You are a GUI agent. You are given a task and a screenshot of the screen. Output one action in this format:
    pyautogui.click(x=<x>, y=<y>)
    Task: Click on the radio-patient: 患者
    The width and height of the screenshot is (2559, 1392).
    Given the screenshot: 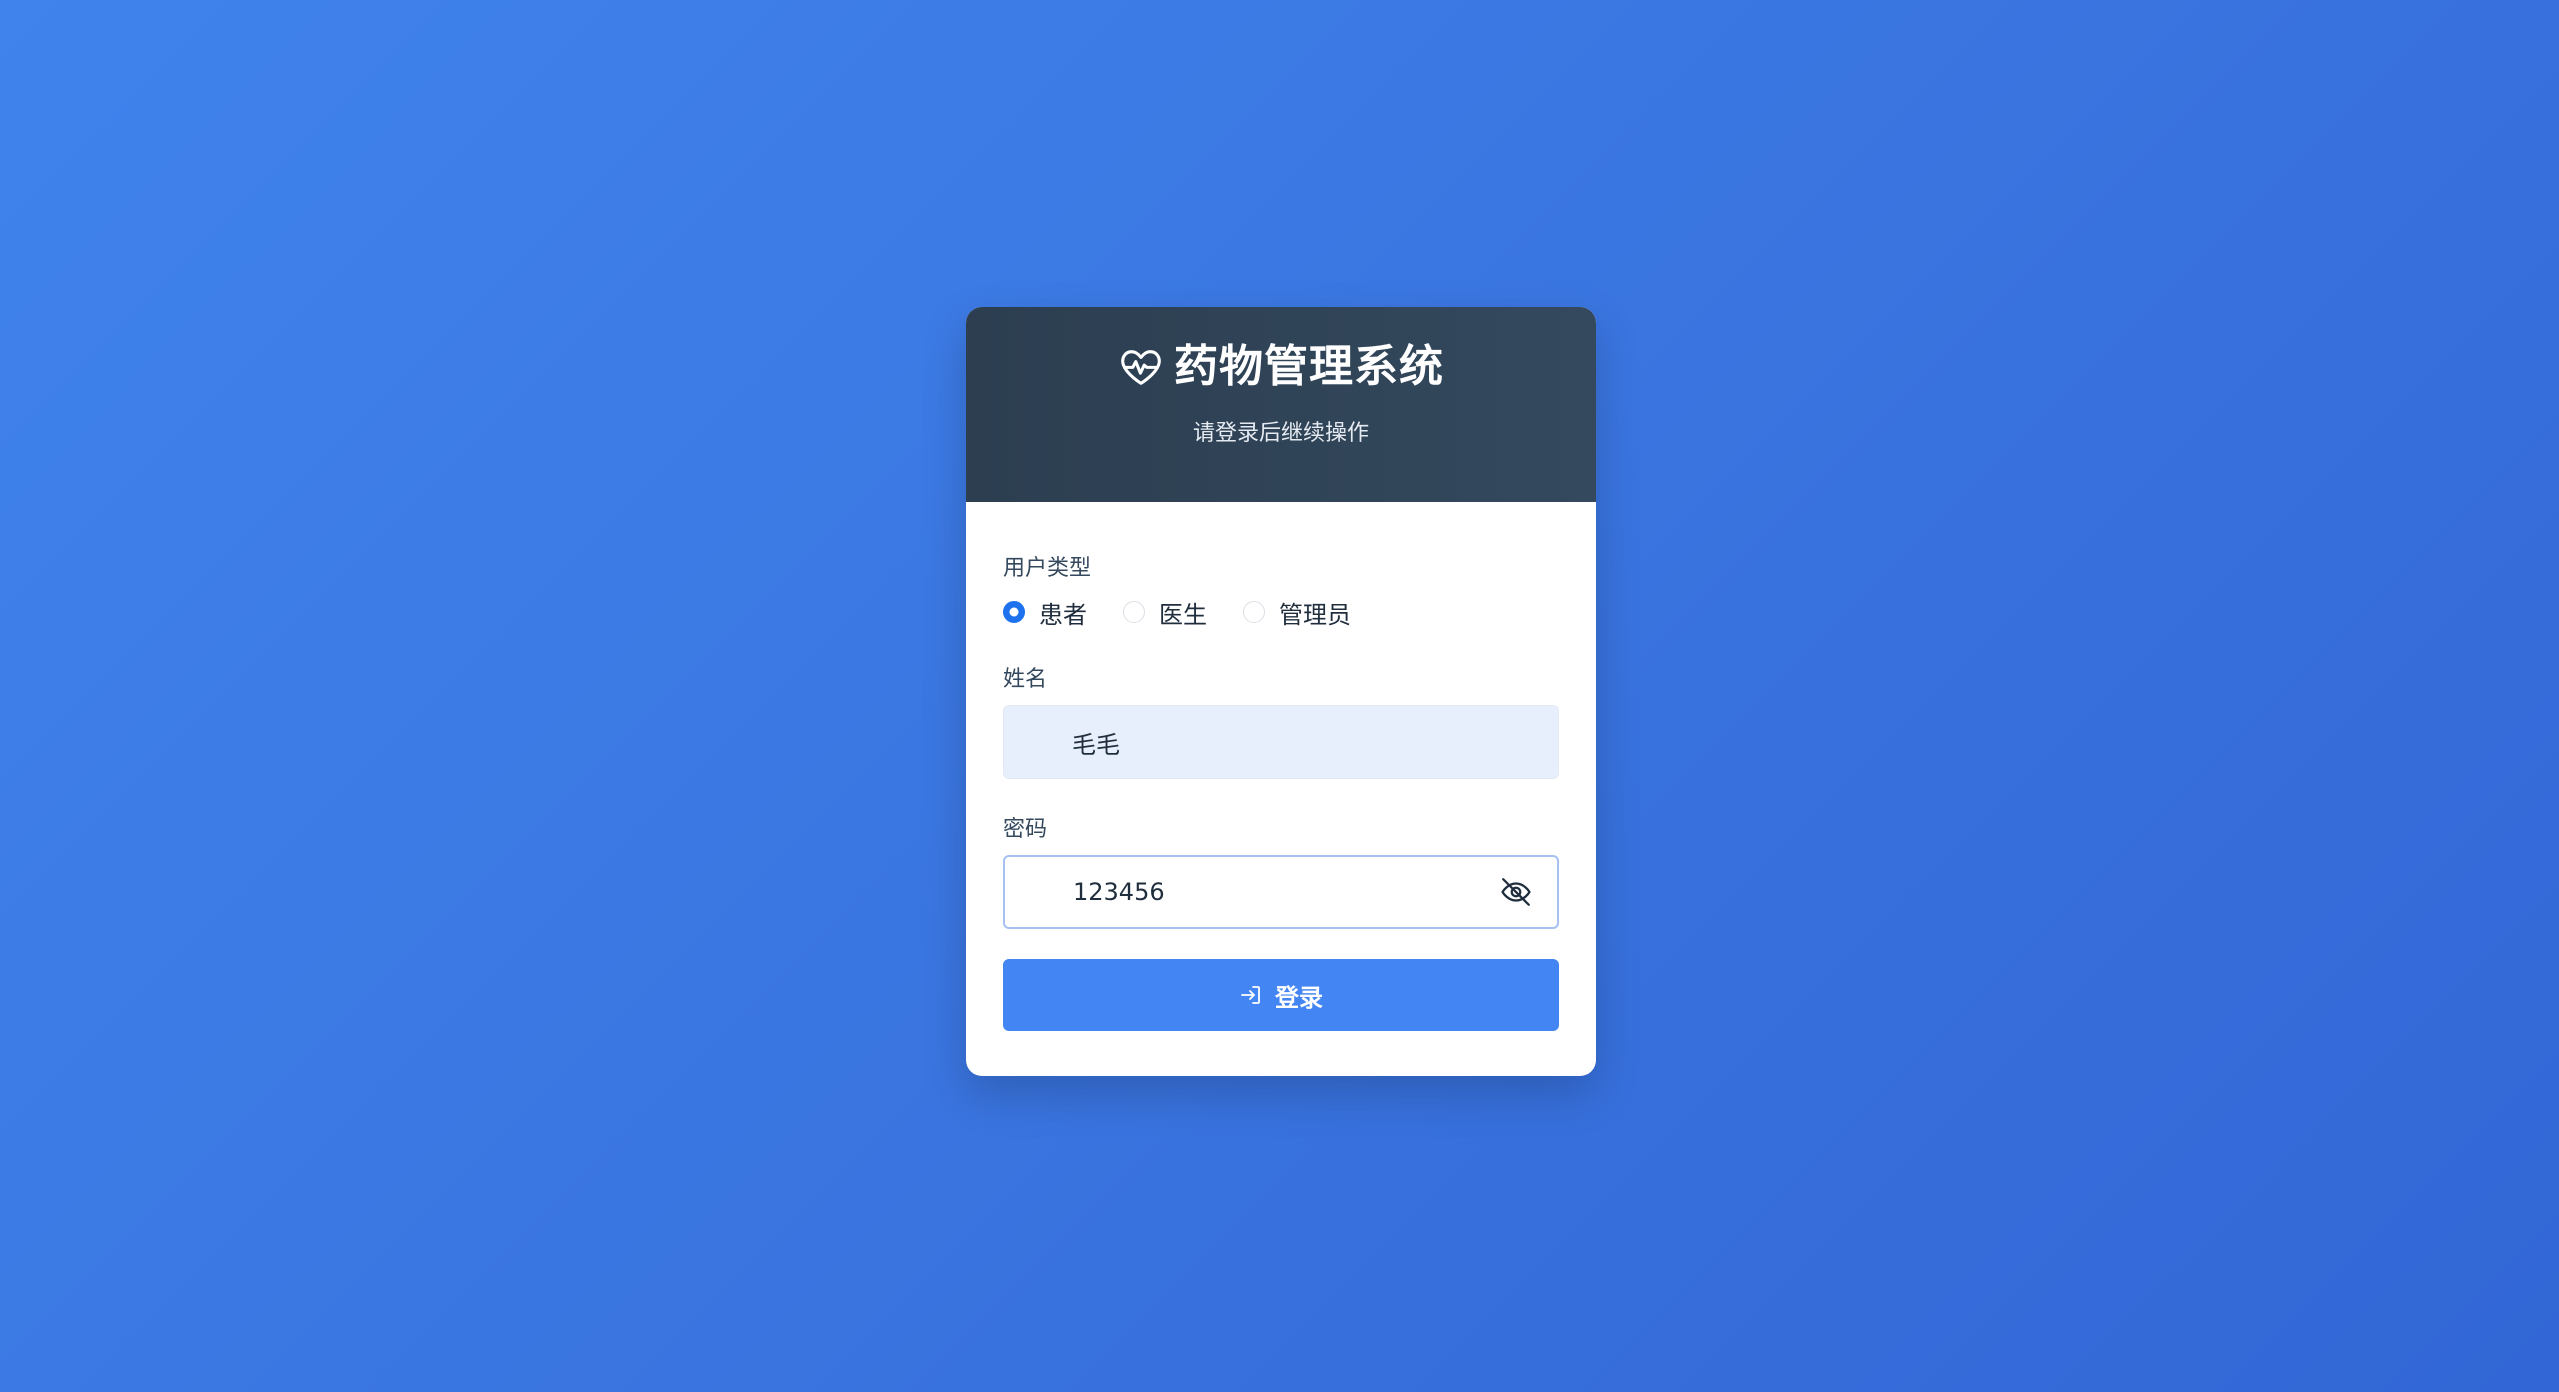 What is the action you would take?
    pyautogui.click(x=1045, y=612)
    